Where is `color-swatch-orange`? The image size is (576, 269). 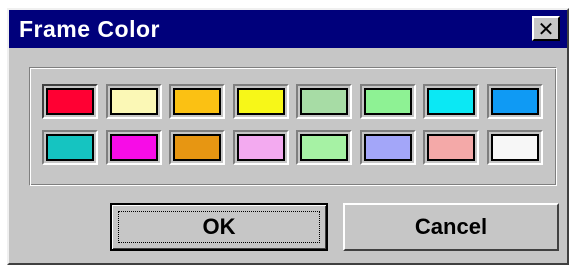 color-swatch-orange is located at coordinates (197, 101).